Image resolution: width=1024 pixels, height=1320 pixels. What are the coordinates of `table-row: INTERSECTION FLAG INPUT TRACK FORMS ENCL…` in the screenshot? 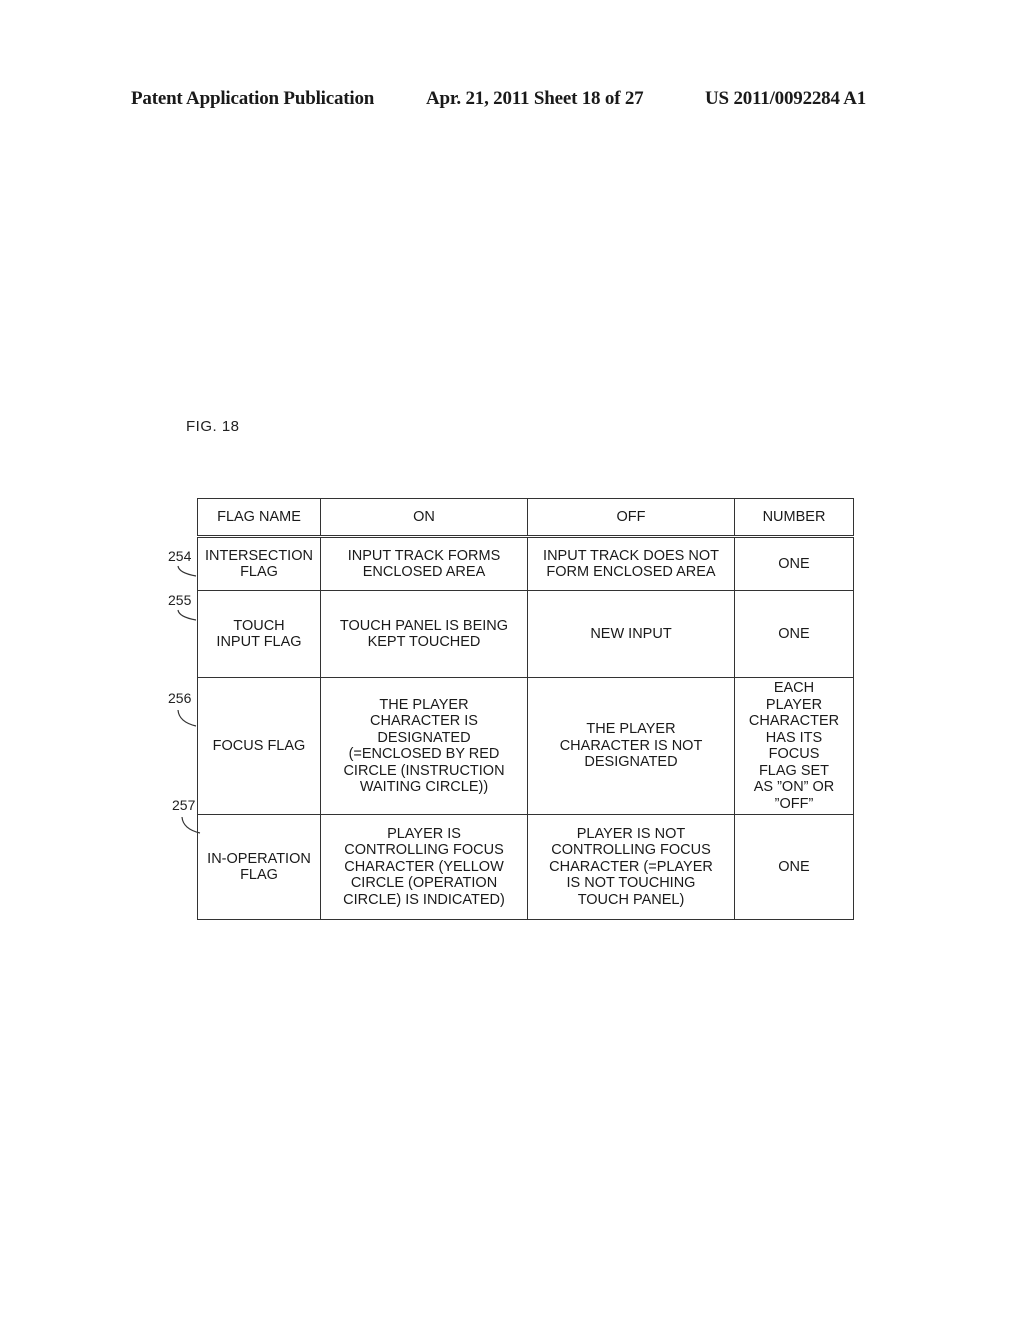 It's located at (525, 563).